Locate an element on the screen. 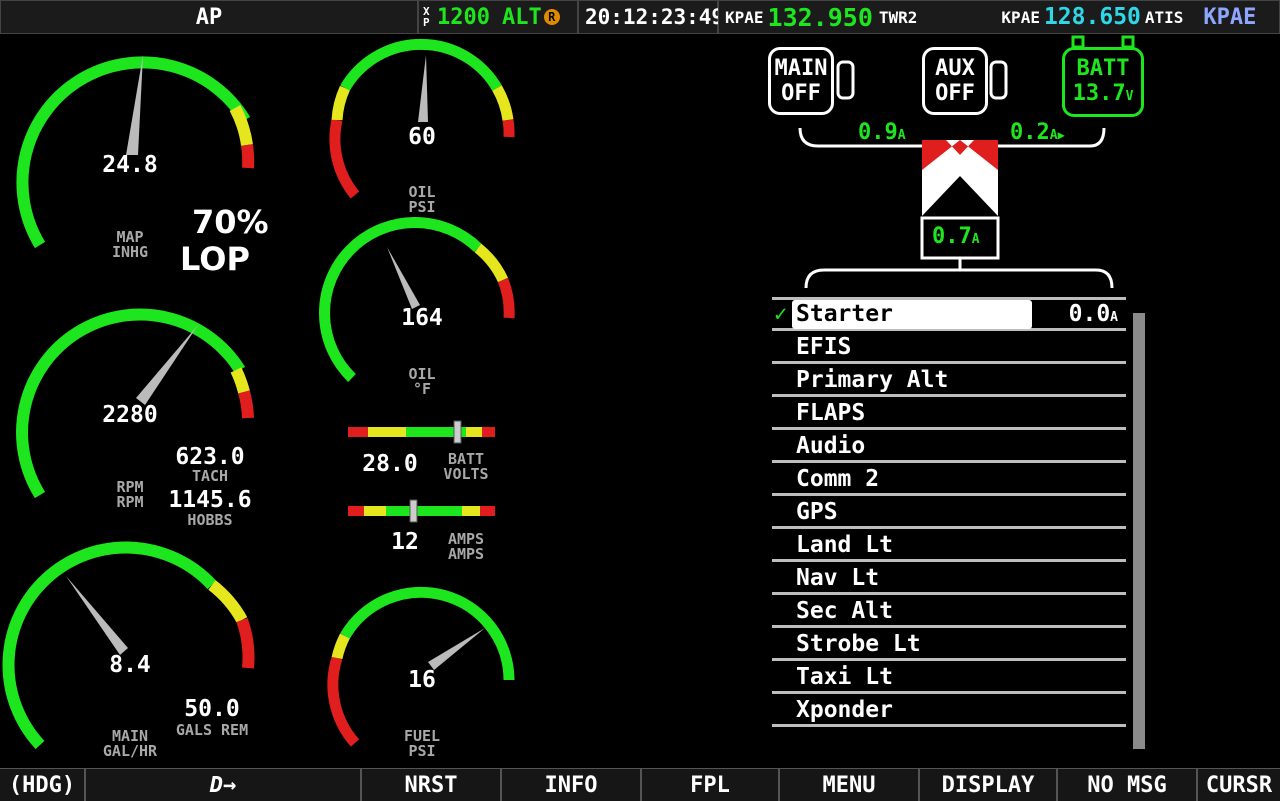 The height and width of the screenshot is (801, 1280). breaker-row: Audio is located at coordinates (949, 447).